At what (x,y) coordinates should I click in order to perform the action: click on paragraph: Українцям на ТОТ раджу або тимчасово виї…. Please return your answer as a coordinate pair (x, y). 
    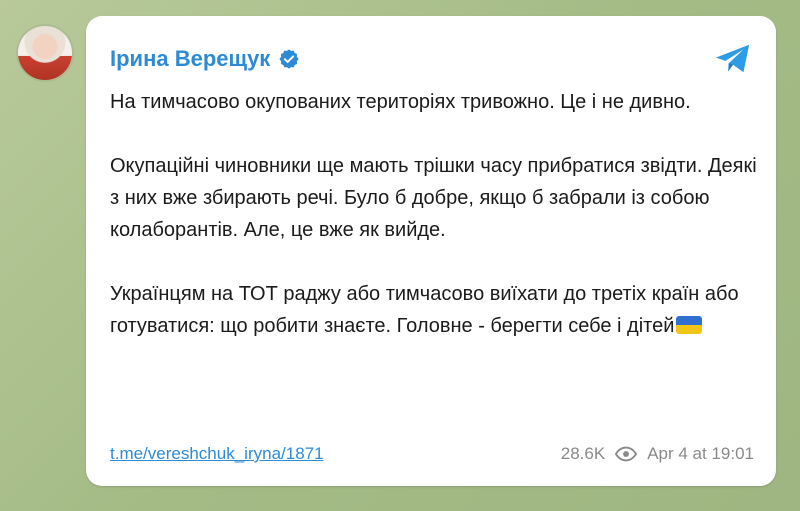
    Looking at the image, I should click on (435, 310).